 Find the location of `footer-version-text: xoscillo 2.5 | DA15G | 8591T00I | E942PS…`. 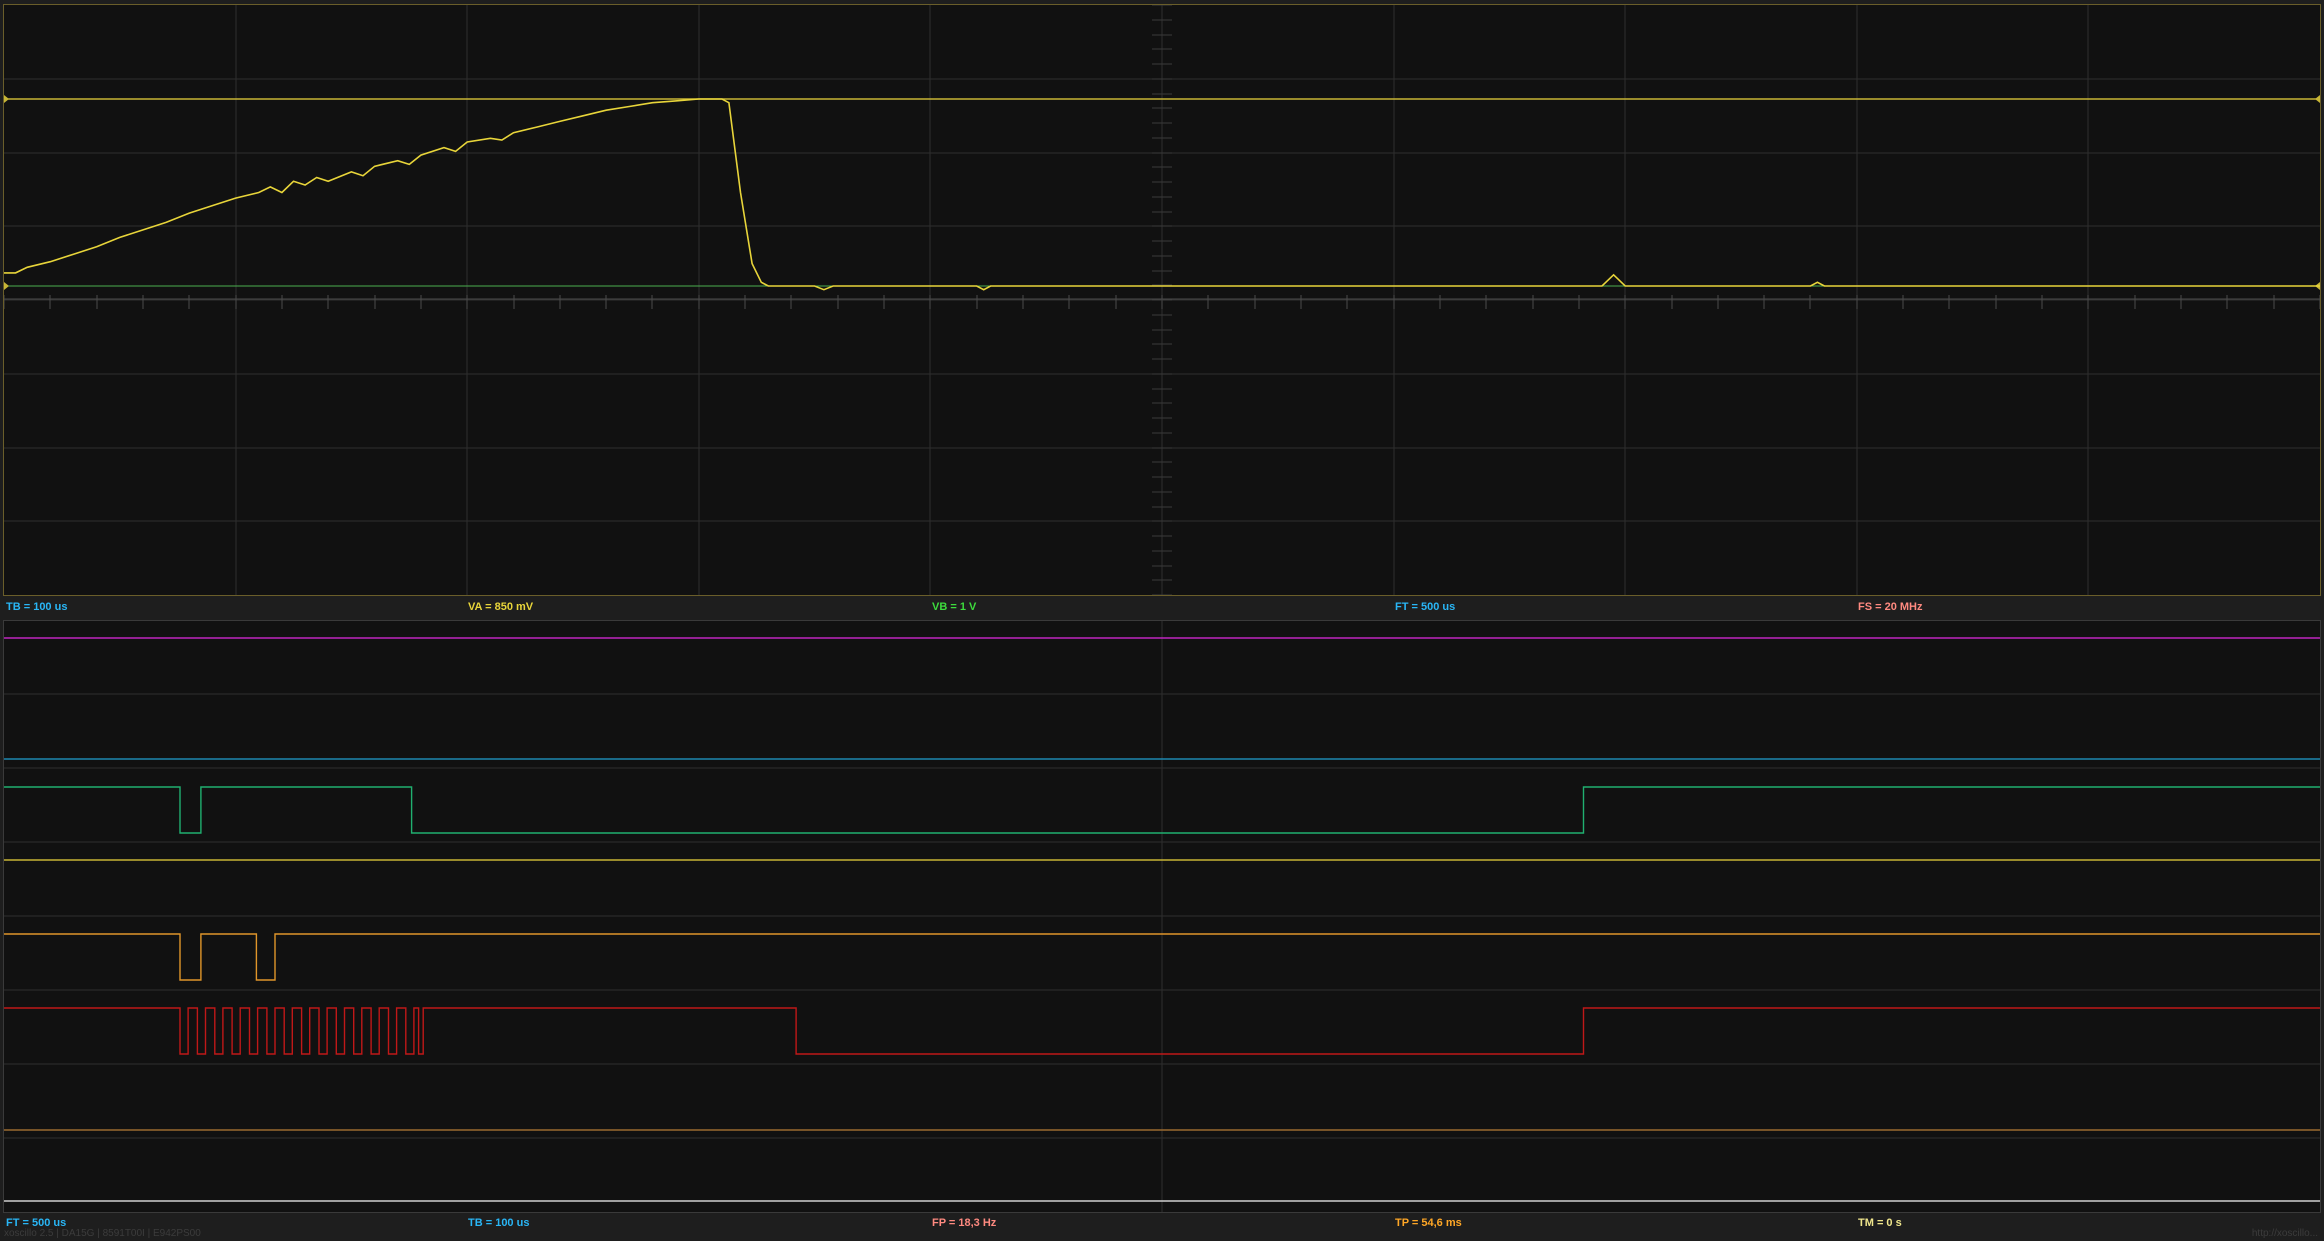

footer-version-text: xoscillo 2.5 | DA15G | 8591T00I | E942PS… is located at coordinates (102, 1233).